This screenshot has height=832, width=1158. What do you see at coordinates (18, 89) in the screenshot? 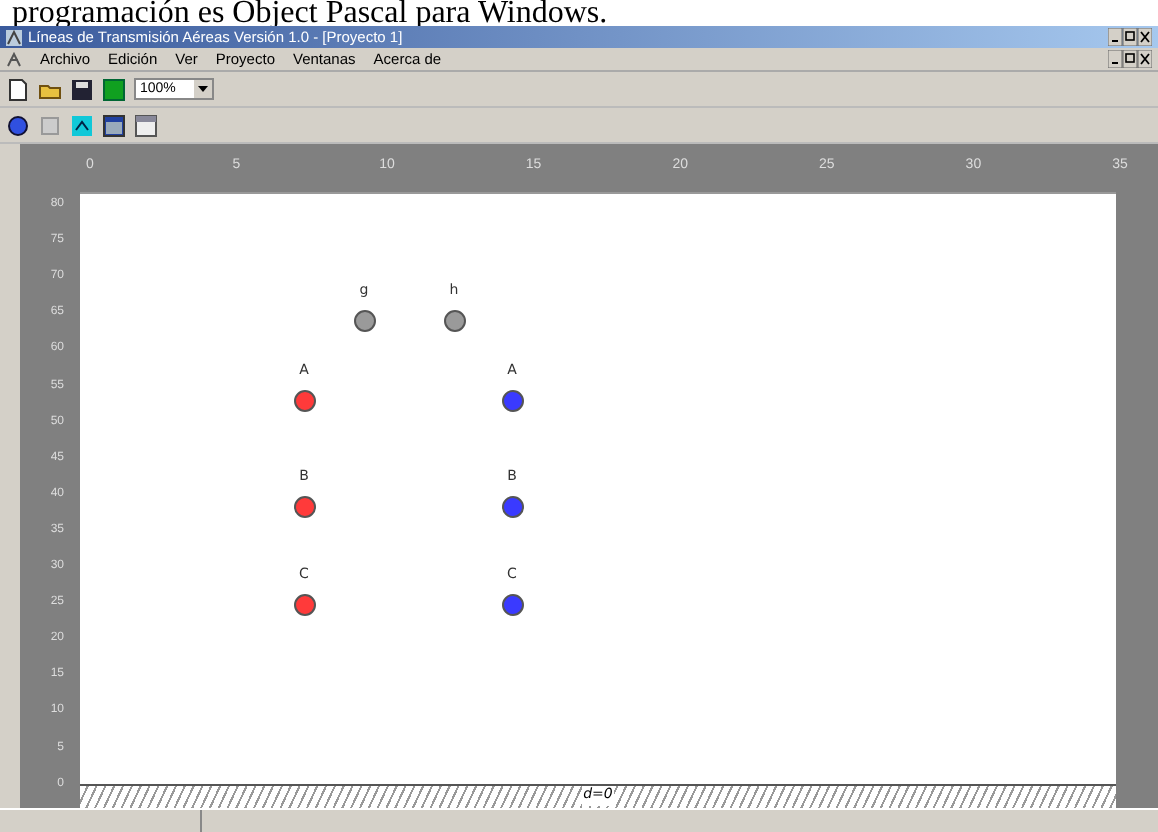
I see `new-file-icon` at bounding box center [18, 89].